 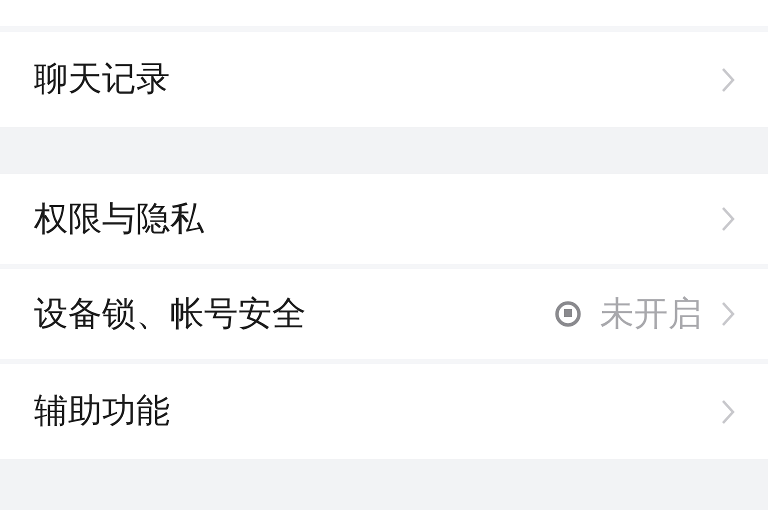 I want to click on status-icon, so click(x=568, y=314).